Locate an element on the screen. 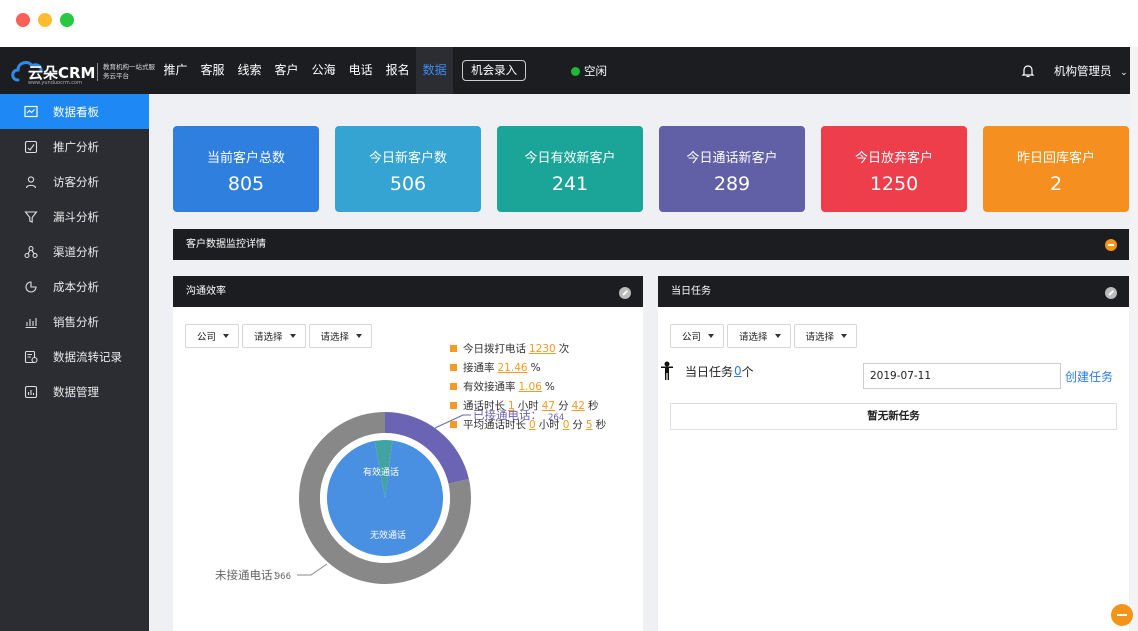  sidebar-item-label: 渠道分析 is located at coordinates (76, 251).